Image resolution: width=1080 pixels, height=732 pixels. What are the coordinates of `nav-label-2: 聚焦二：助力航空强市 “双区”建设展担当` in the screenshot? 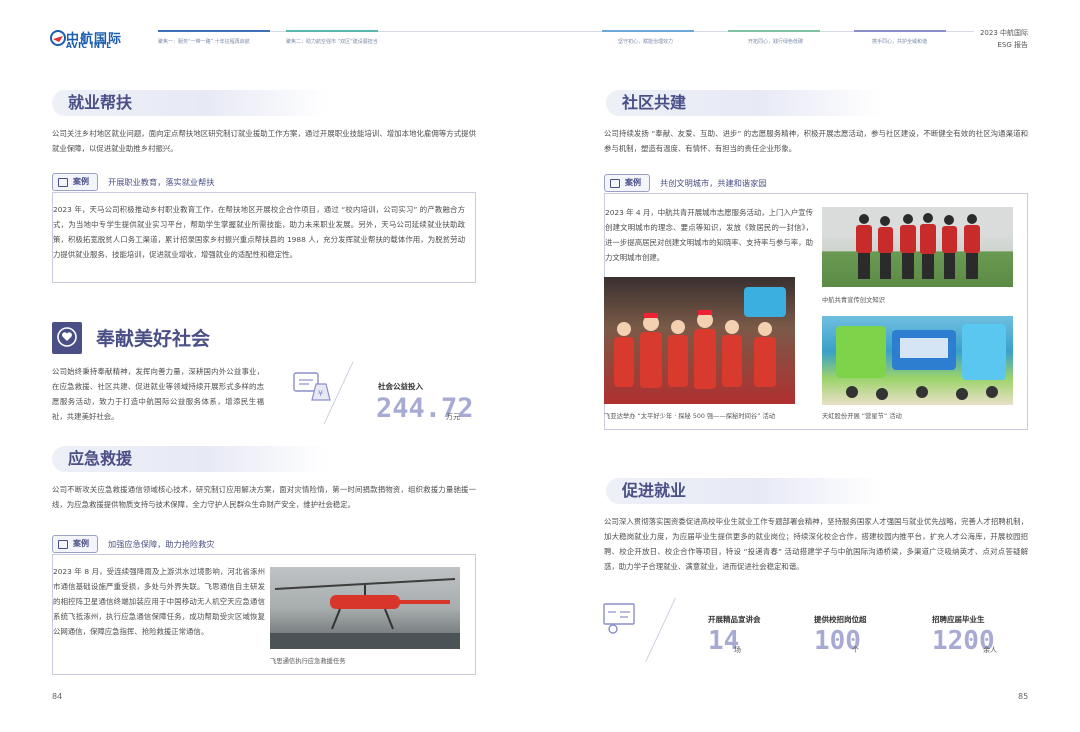 It's located at (332, 41).